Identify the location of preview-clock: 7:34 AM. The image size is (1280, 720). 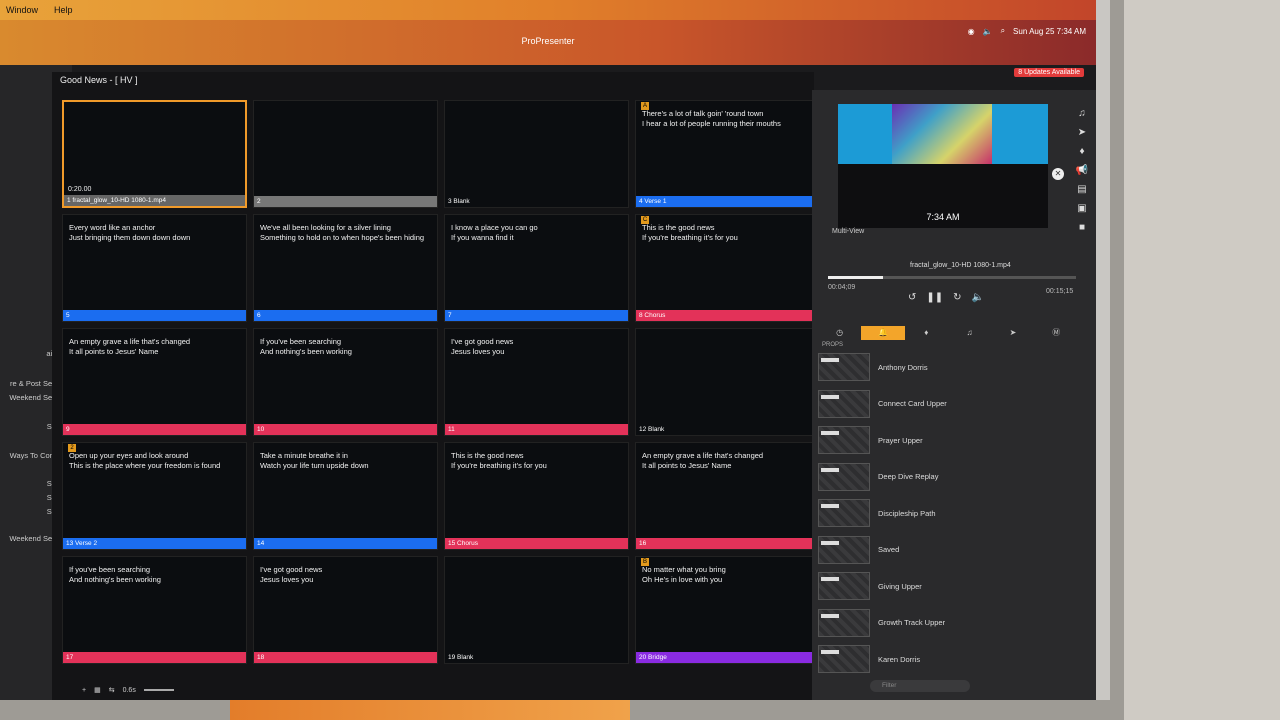
(943, 217).